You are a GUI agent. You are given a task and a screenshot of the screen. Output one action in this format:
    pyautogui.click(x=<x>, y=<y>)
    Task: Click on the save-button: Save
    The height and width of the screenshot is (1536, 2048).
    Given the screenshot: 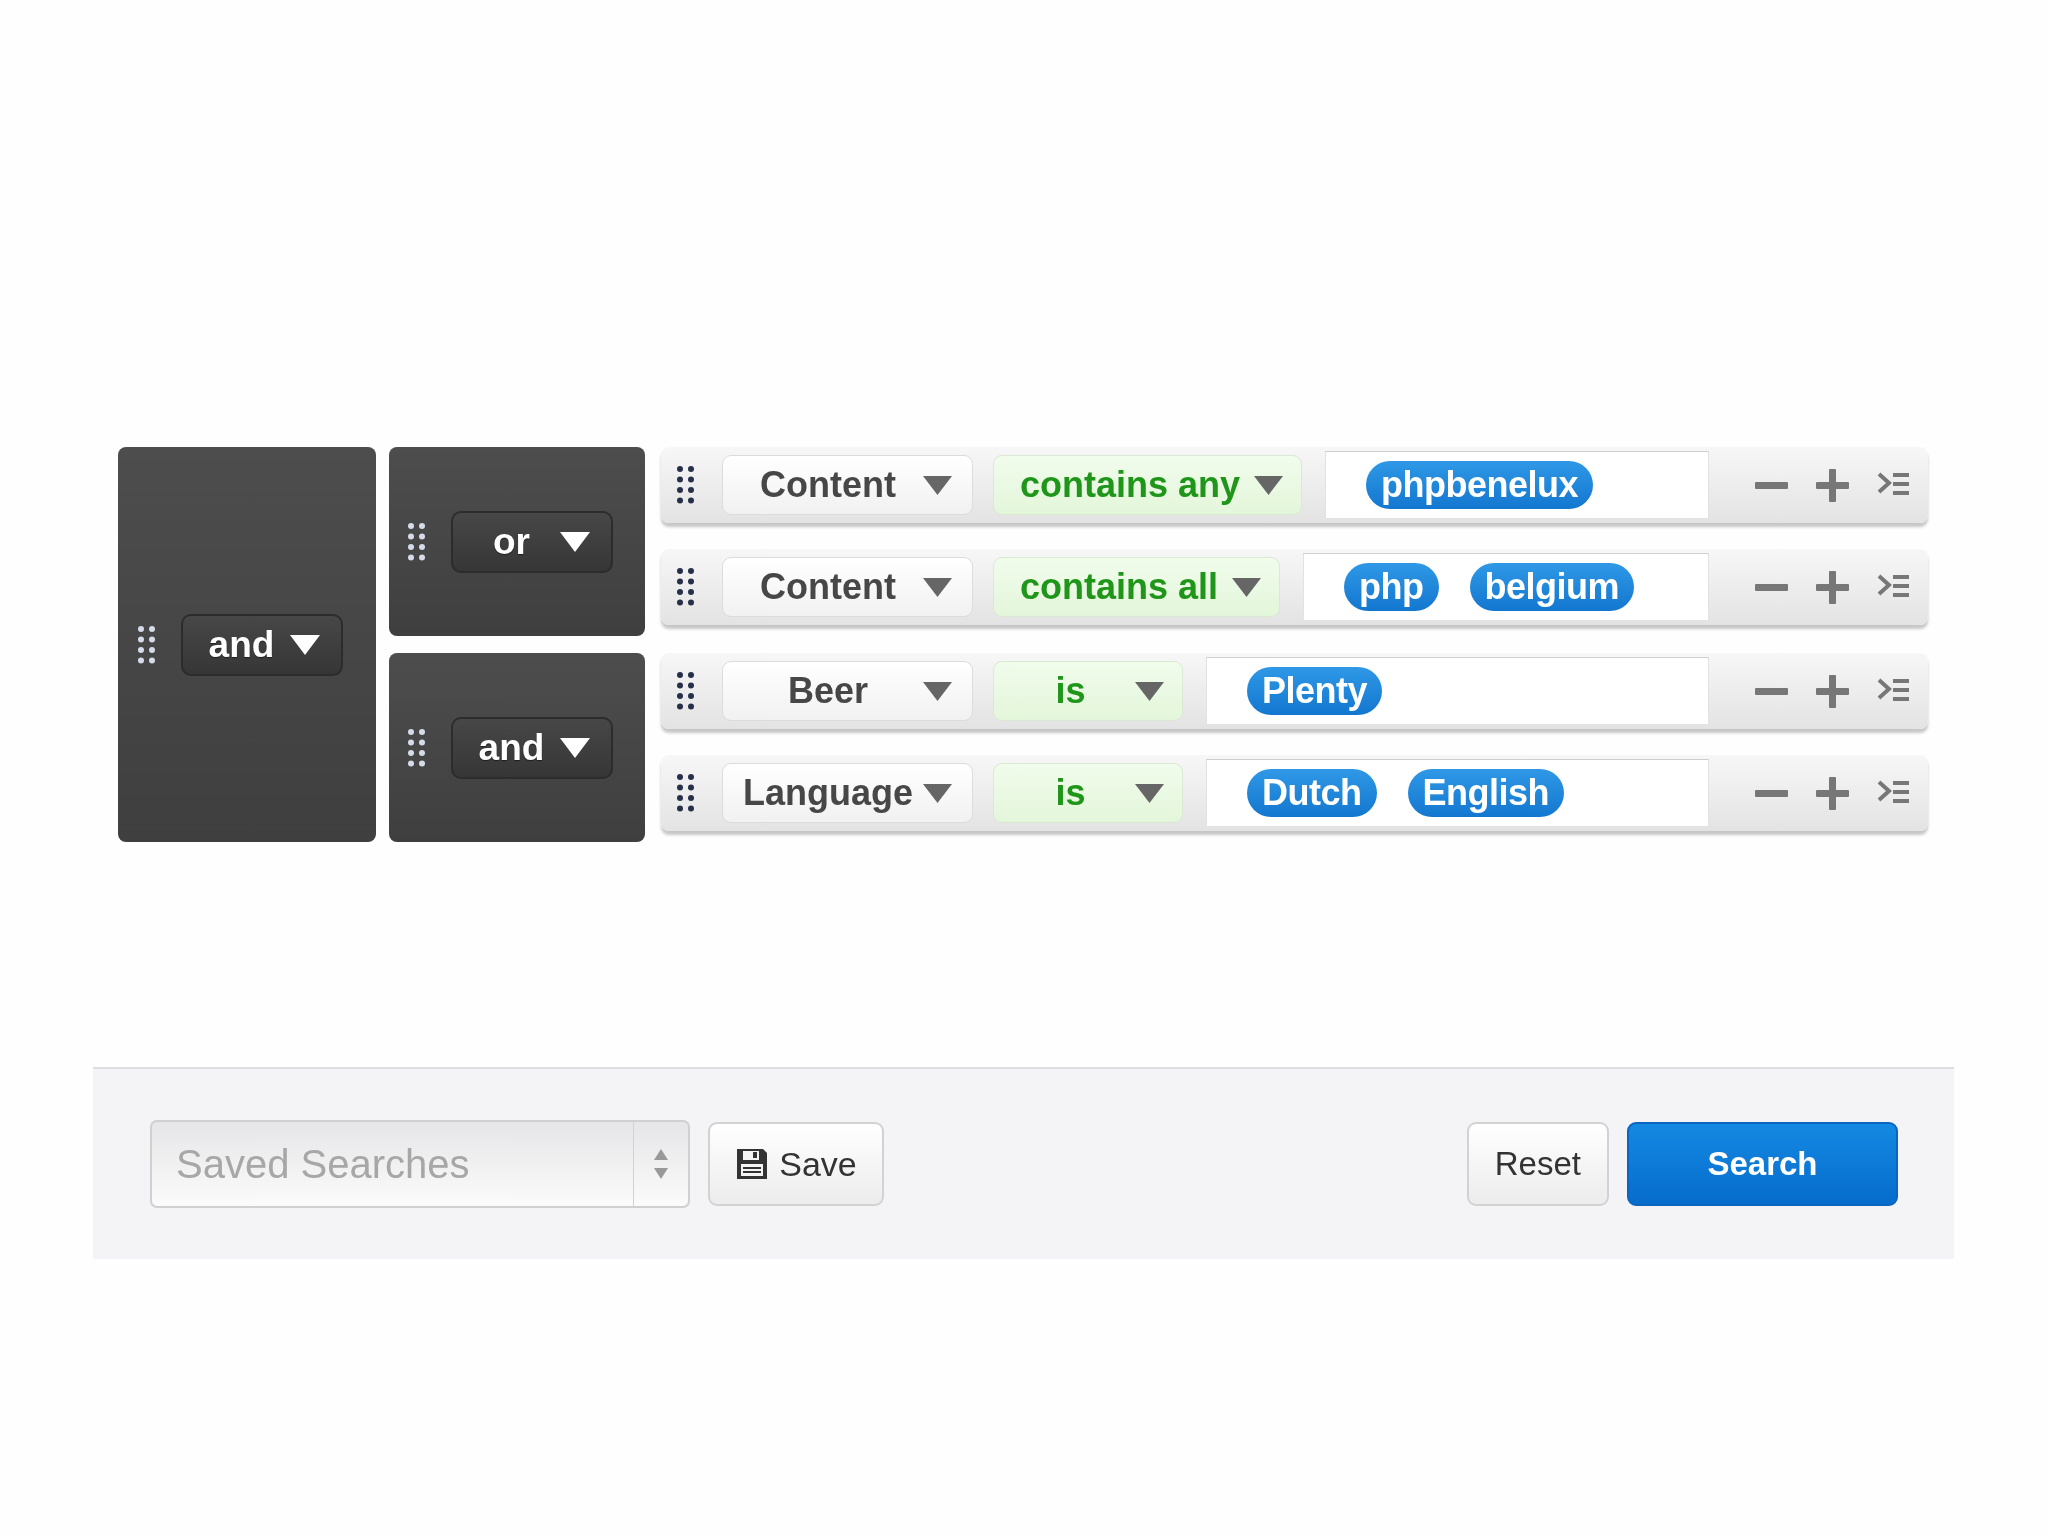 What is the action you would take?
    pyautogui.click(x=796, y=1164)
    